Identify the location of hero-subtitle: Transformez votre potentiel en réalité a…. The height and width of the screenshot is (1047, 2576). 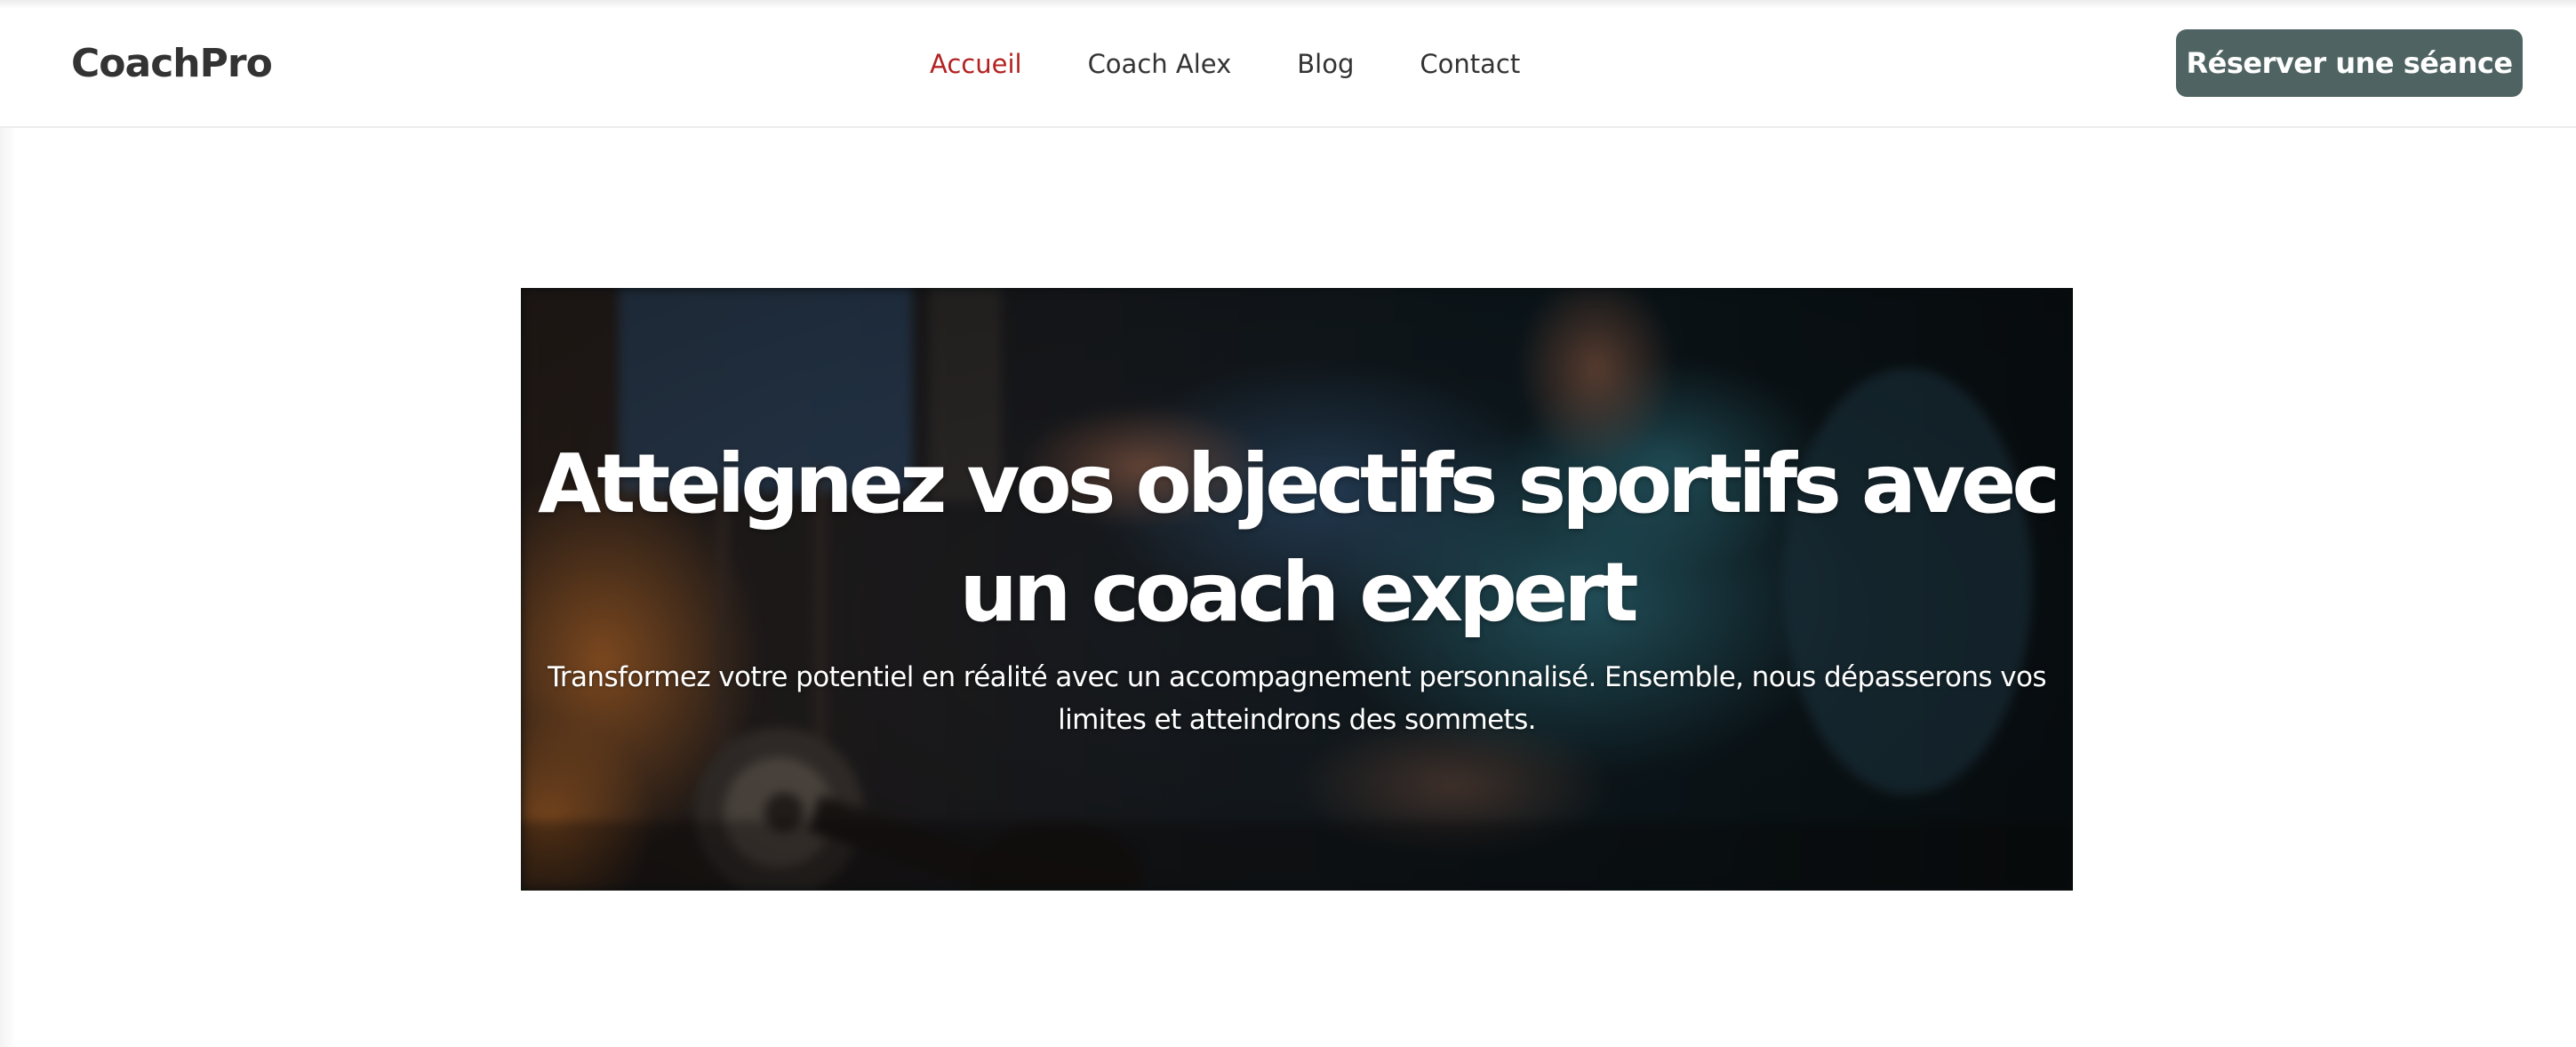
(1297, 698).